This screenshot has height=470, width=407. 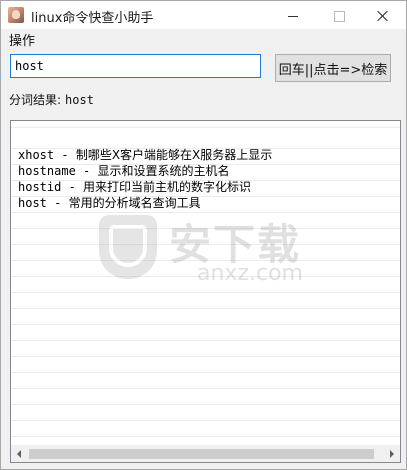 What do you see at coordinates (35, 100) in the screenshot?
I see `segmentation-label: 分词结果:` at bounding box center [35, 100].